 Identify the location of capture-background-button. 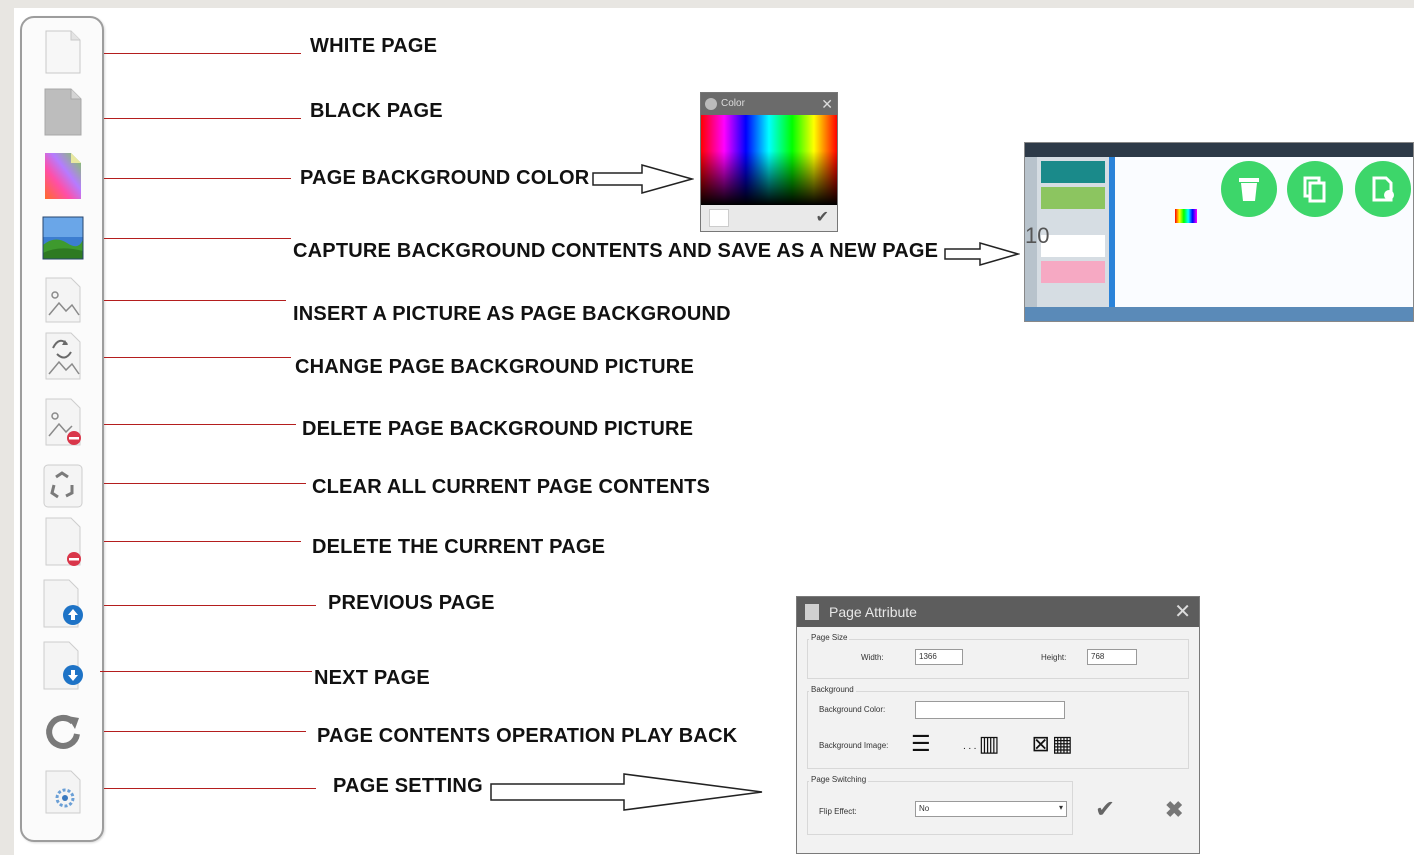
(63, 238).